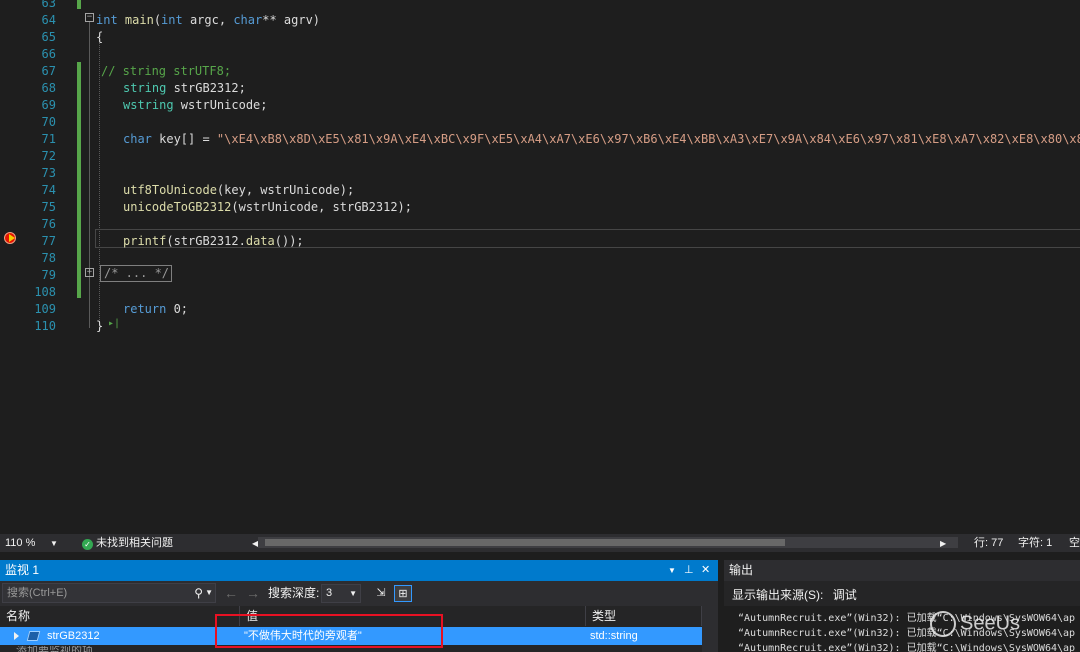  Describe the element at coordinates (845, 595) in the screenshot. I see `output-source-select: 调试` at that location.